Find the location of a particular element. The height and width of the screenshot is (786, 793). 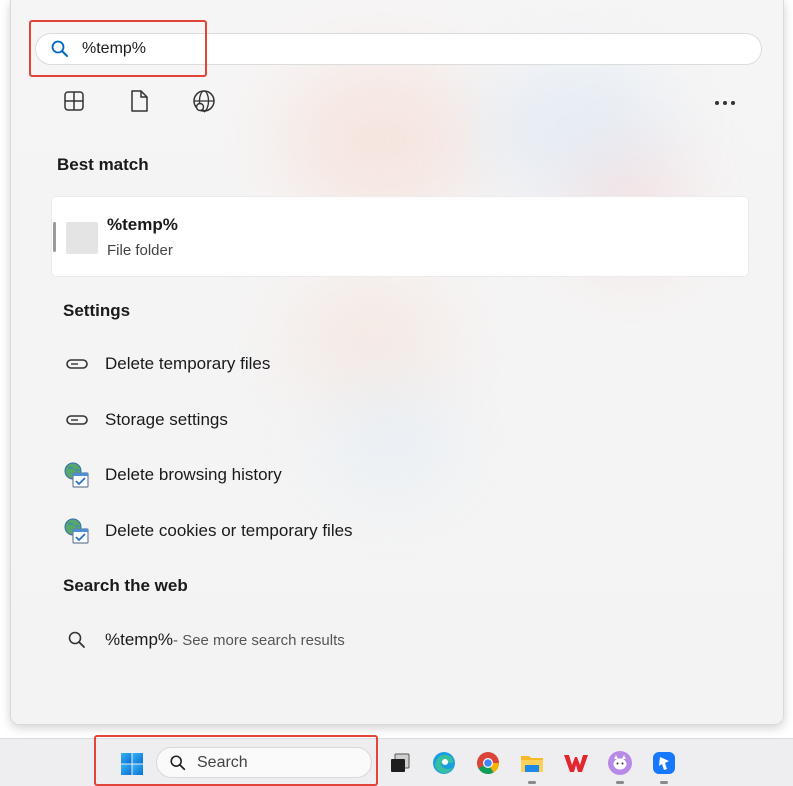

web-globe-icon is located at coordinates (204, 103).